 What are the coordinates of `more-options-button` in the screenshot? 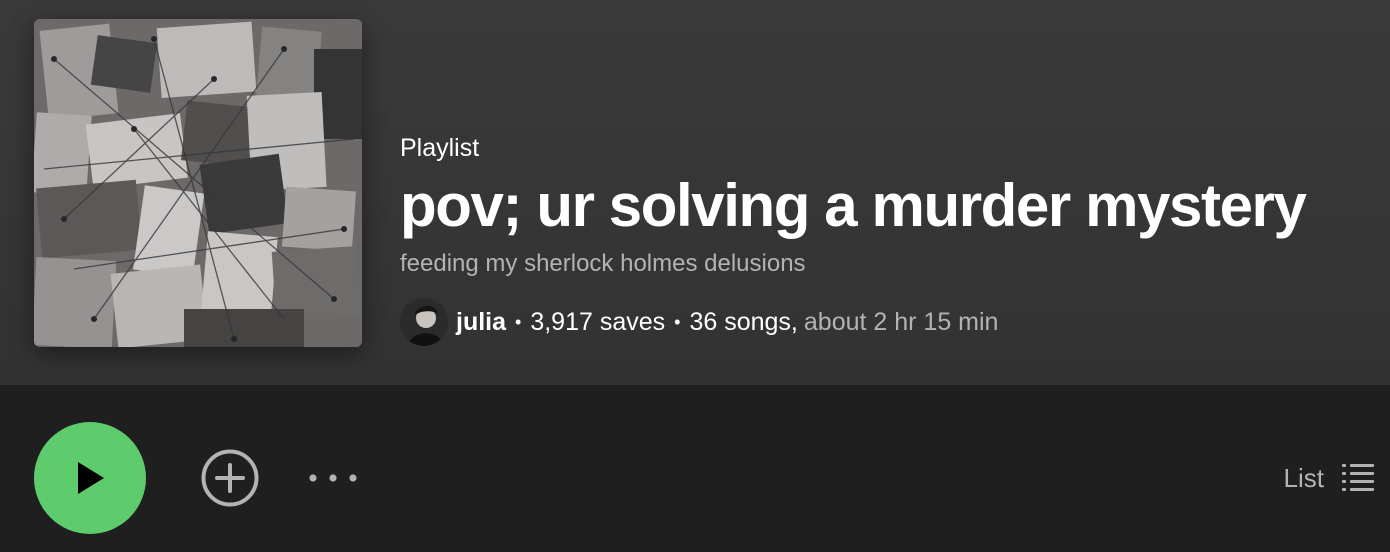 It's located at (333, 478).